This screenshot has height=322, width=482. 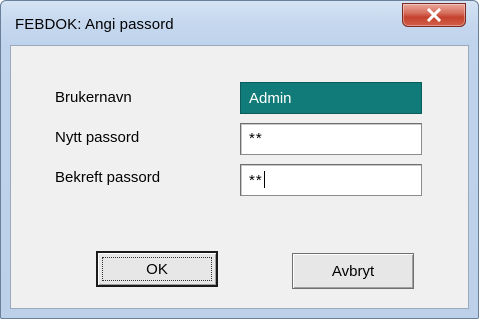 What do you see at coordinates (239, 23) in the screenshot?
I see `title-bar: FEBDOK: Angi passord` at bounding box center [239, 23].